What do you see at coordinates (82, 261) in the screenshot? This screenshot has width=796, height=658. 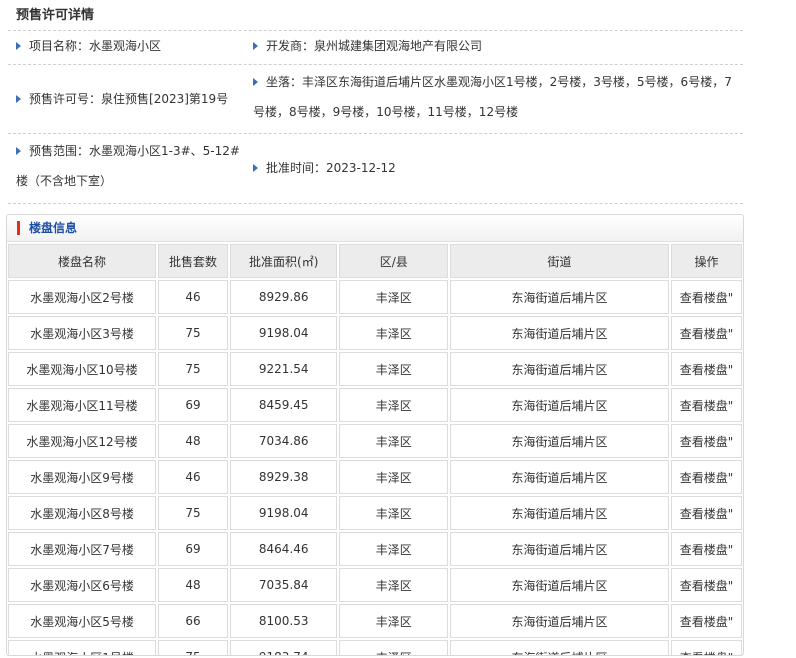 I see `column-header: 楼盘名称` at bounding box center [82, 261].